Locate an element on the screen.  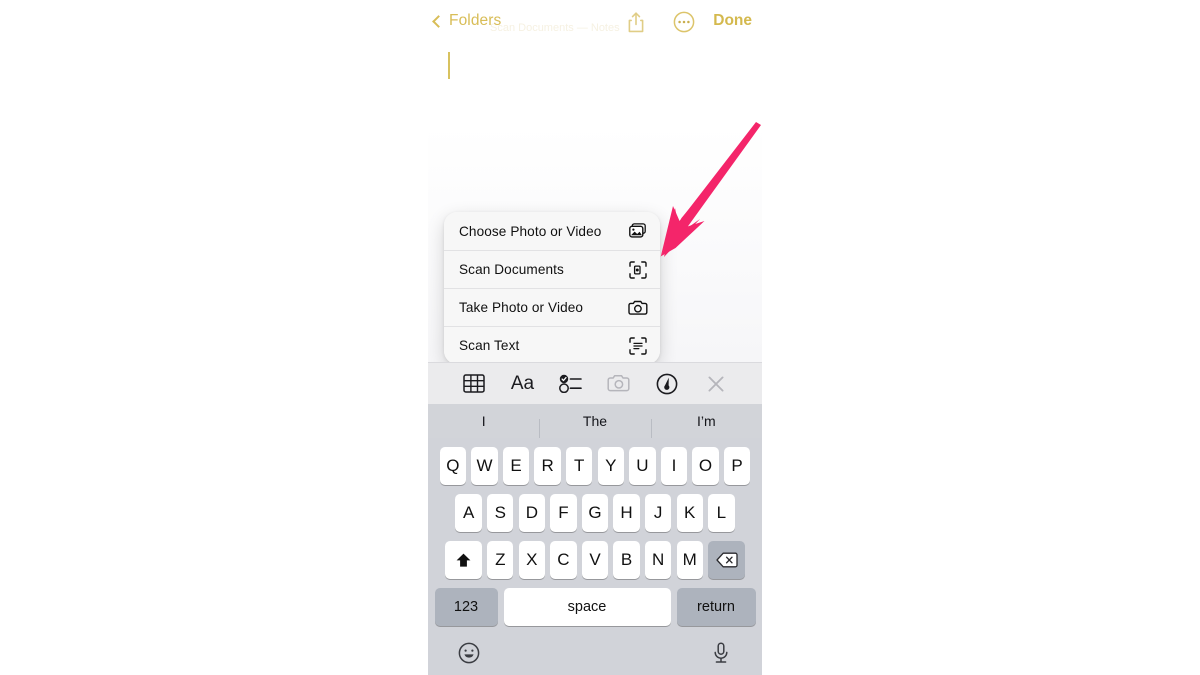
keyboard-row-3: Z X C V B N M is located at coordinates (595, 555).